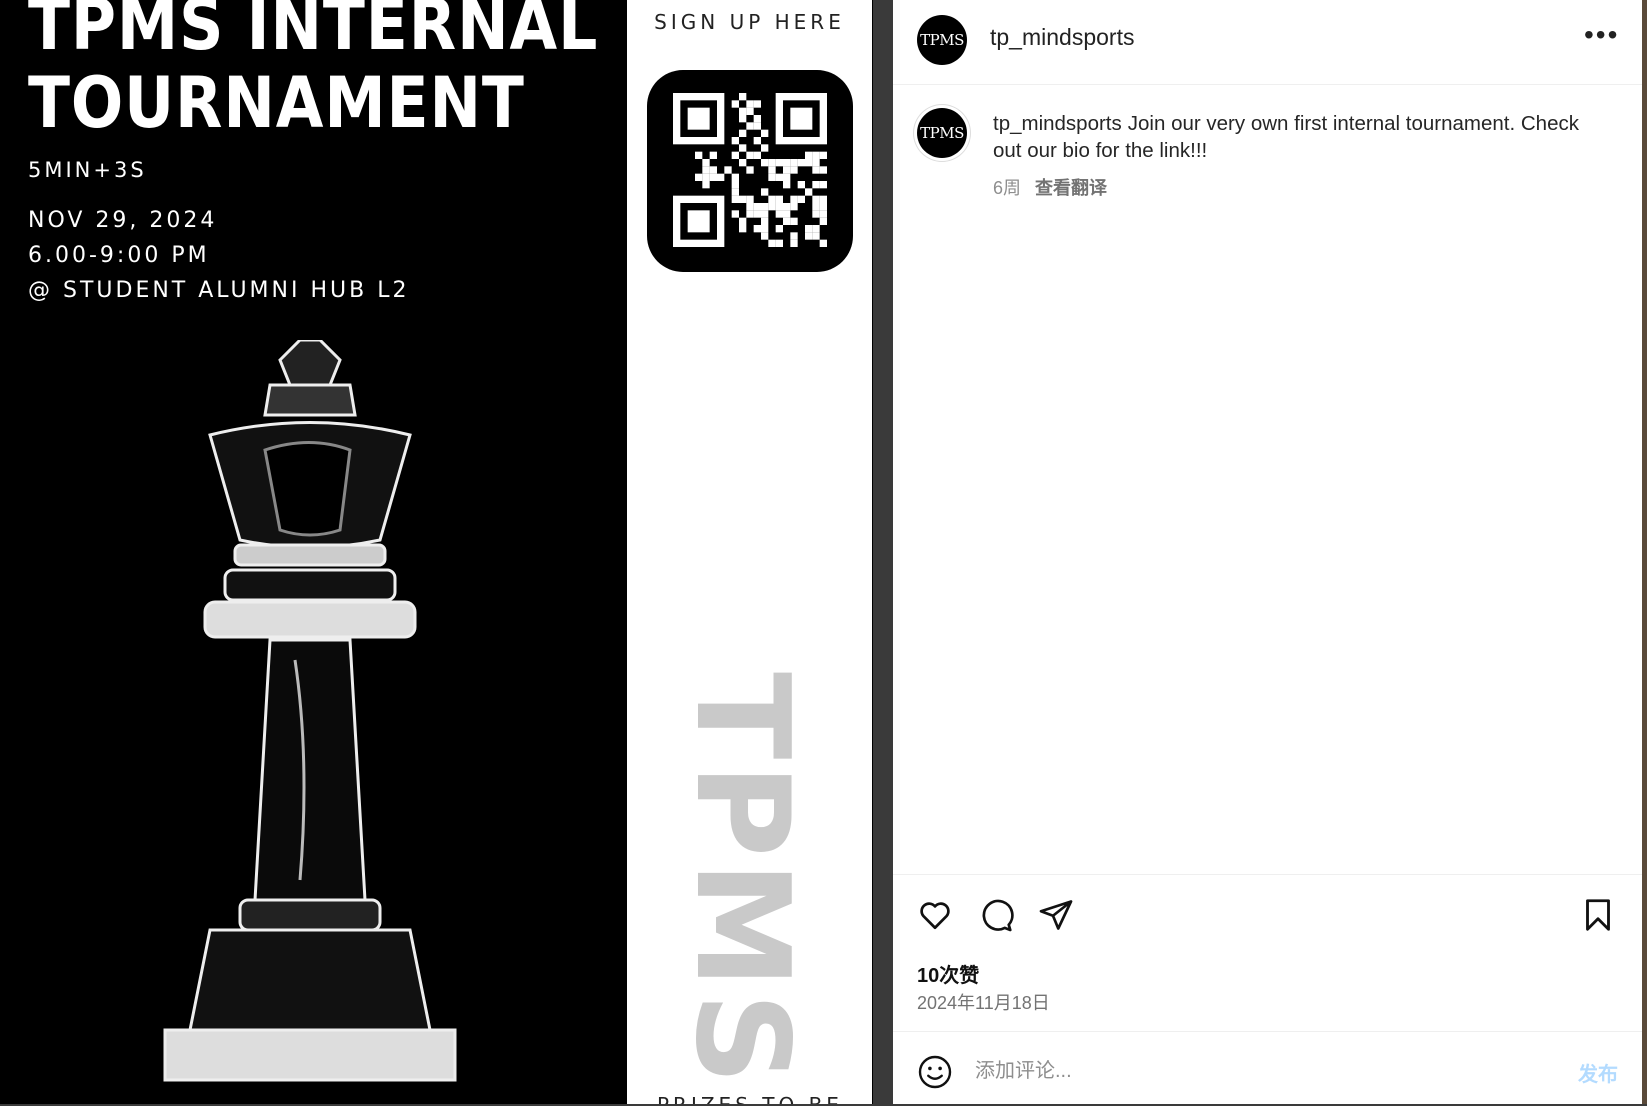 The width and height of the screenshot is (1647, 1106). What do you see at coordinates (750, 1098) in the screenshot?
I see `prizes-label: PRIZES TO BE` at bounding box center [750, 1098].